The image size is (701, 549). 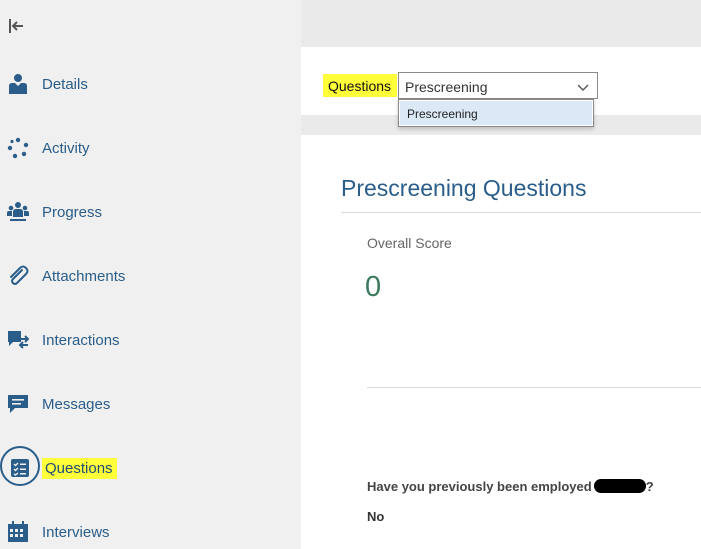 What do you see at coordinates (66, 148) in the screenshot?
I see `sidebar-item-label: Activity` at bounding box center [66, 148].